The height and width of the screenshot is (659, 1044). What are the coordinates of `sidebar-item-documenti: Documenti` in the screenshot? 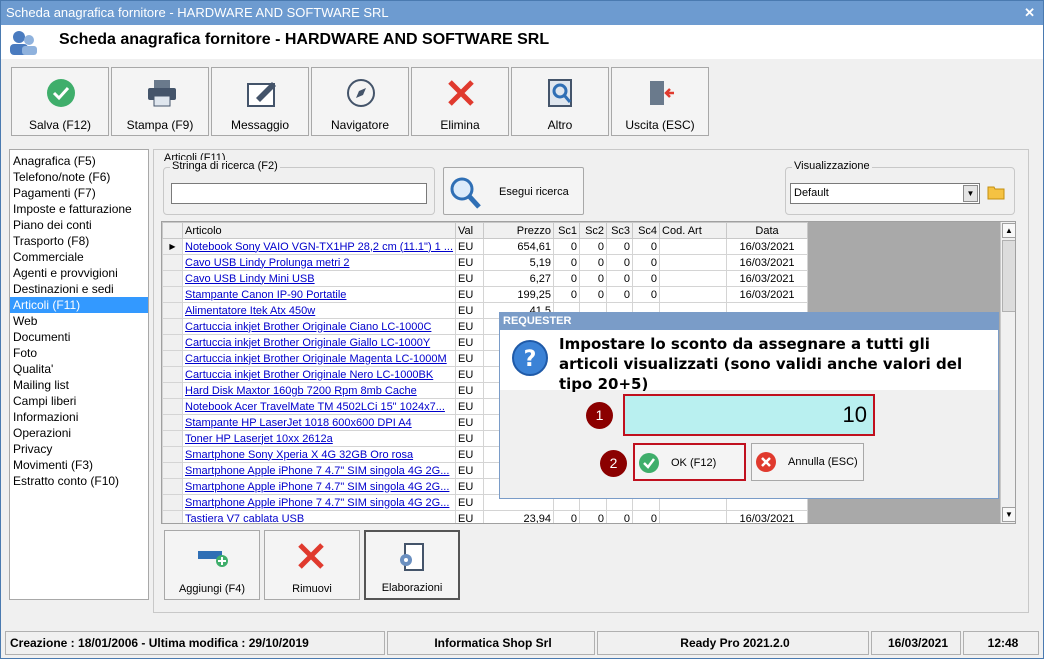 It's located at (79, 337).